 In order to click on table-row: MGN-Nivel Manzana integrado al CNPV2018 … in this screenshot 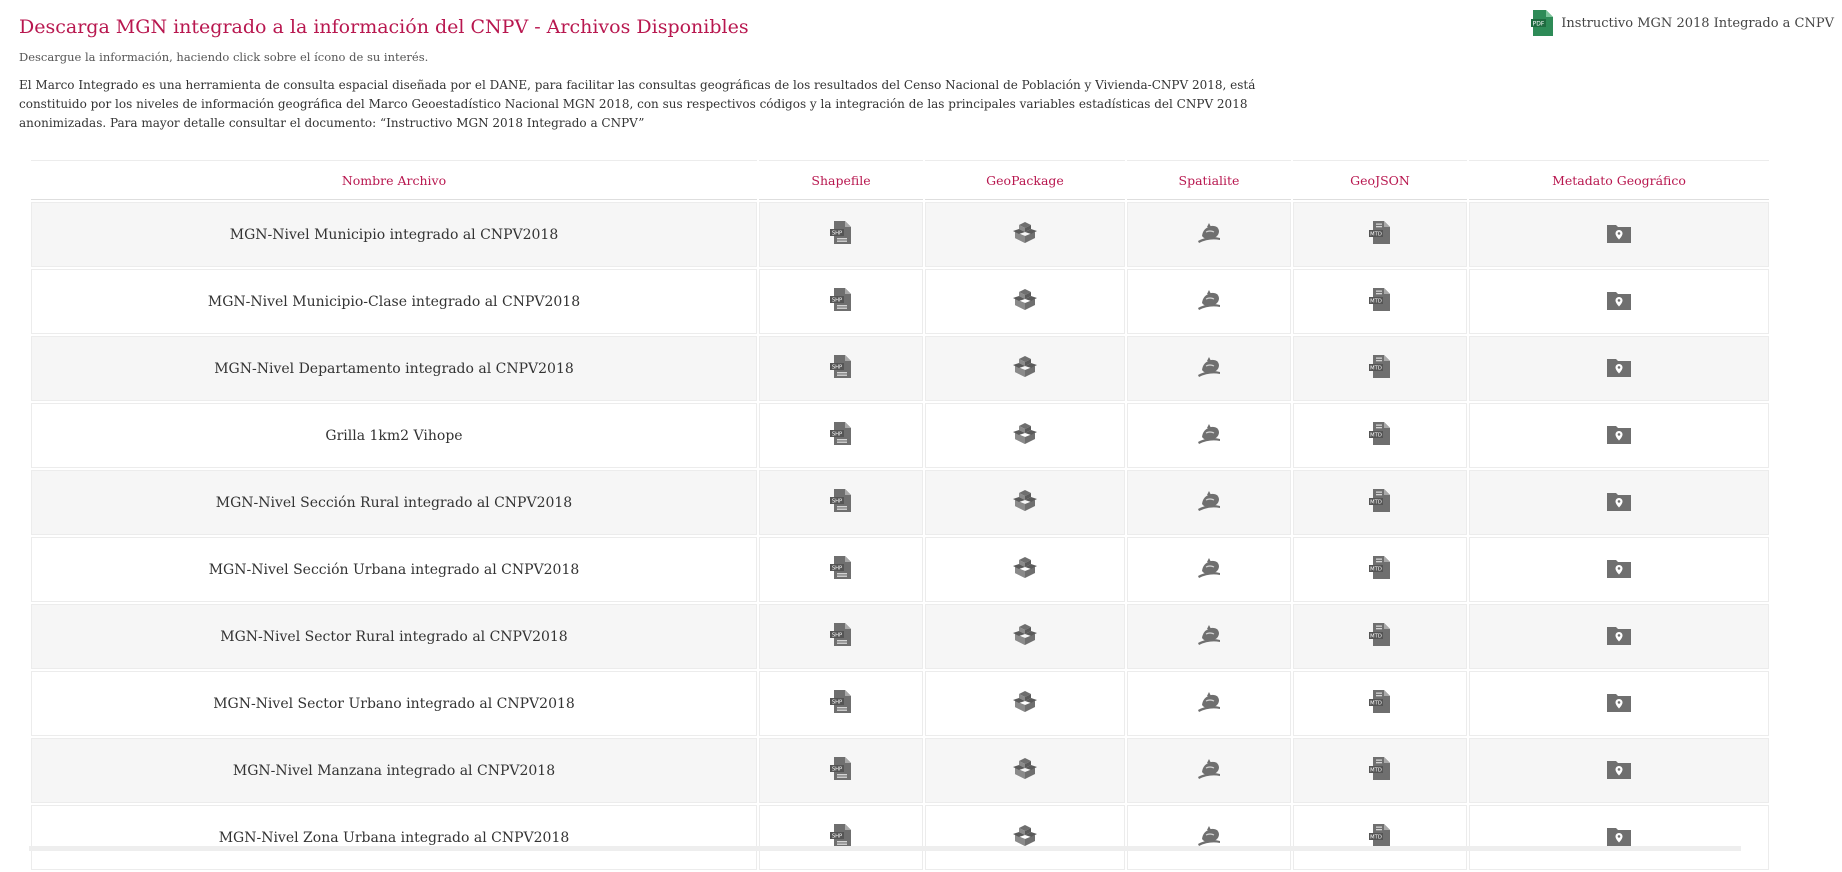, I will do `click(900, 770)`.